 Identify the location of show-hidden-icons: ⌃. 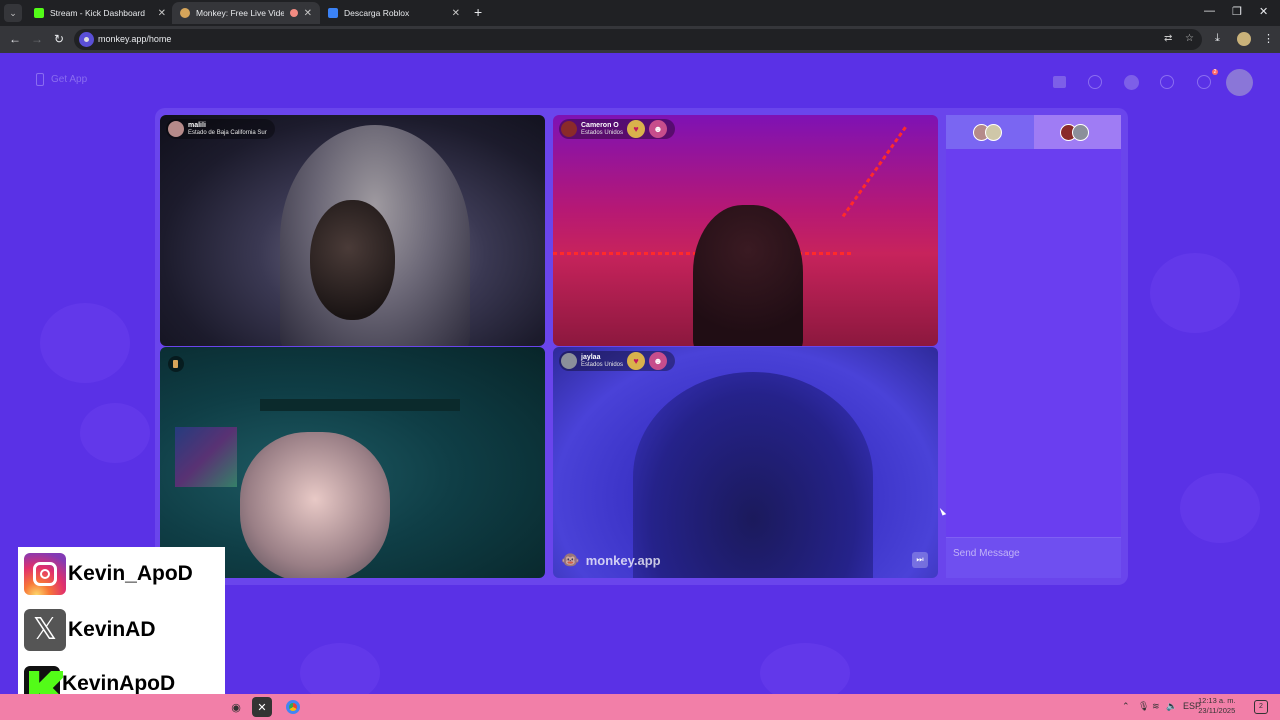
(1126, 706).